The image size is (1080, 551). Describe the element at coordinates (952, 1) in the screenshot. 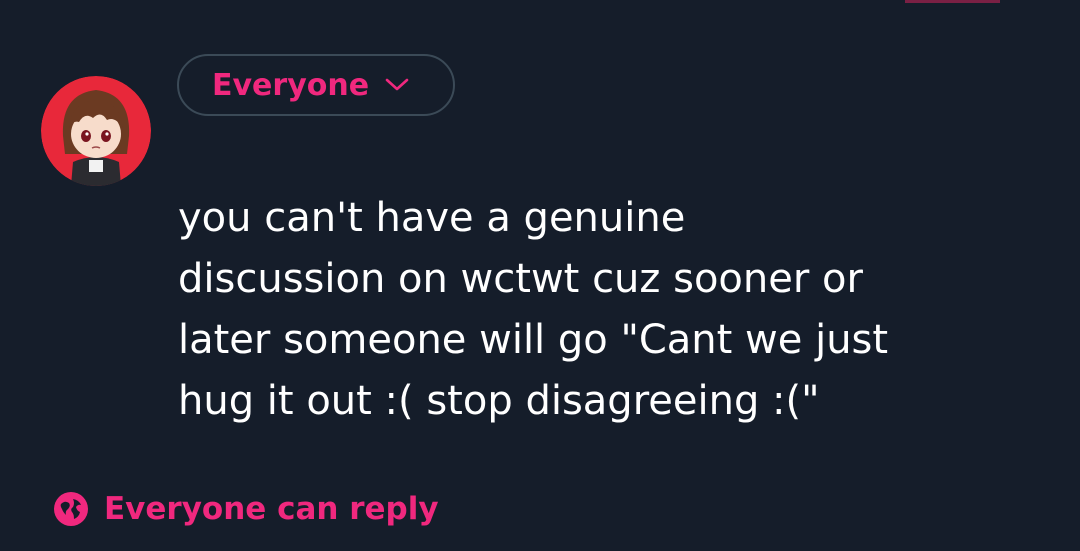

I see `top-edge-accent` at that location.